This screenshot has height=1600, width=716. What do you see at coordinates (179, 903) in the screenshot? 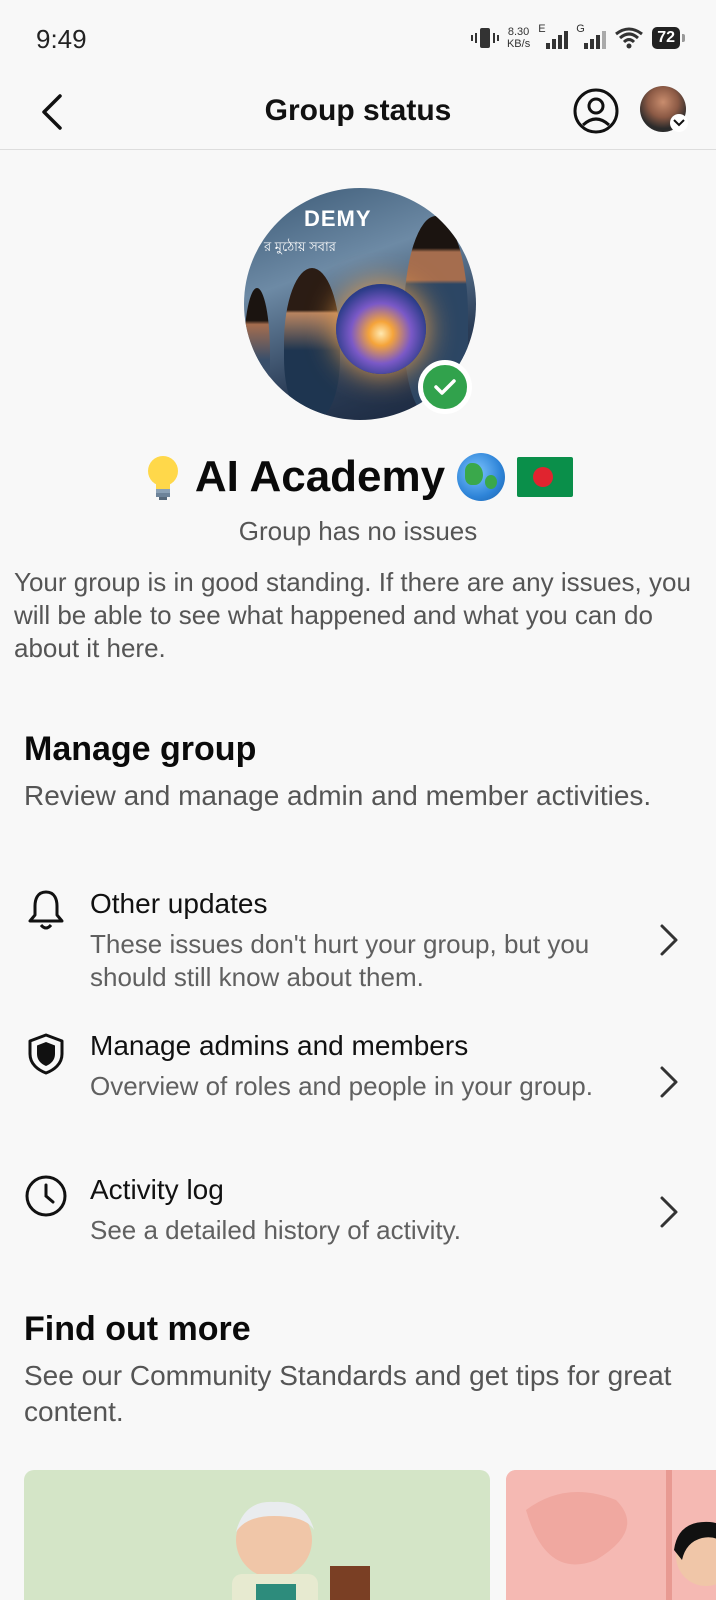
I see `row-title: Other updates` at bounding box center [179, 903].